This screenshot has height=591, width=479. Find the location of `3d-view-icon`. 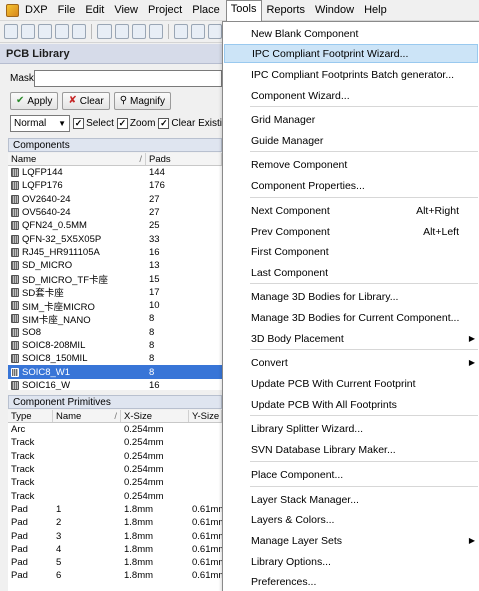

3d-view-icon is located at coordinates (104, 31).